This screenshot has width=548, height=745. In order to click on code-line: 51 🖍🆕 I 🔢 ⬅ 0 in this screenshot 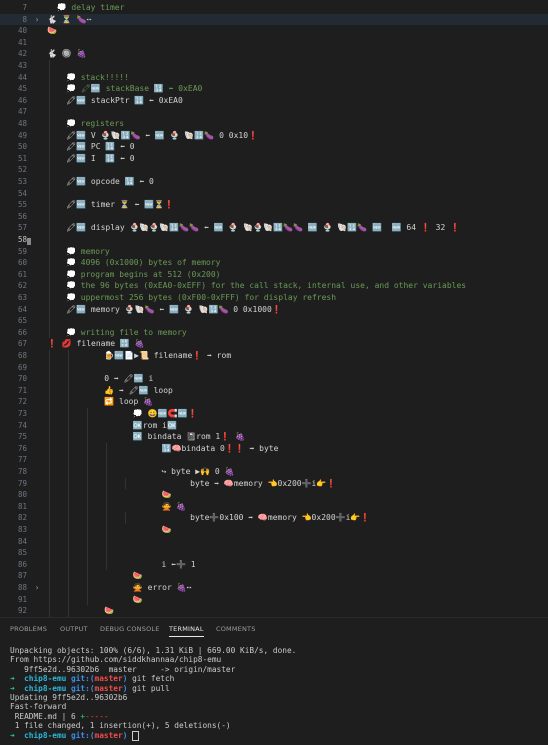, I will do `click(274, 158)`.